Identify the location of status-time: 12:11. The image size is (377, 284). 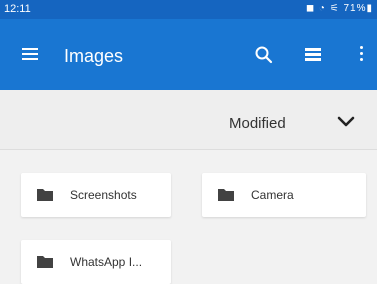
(17, 9).